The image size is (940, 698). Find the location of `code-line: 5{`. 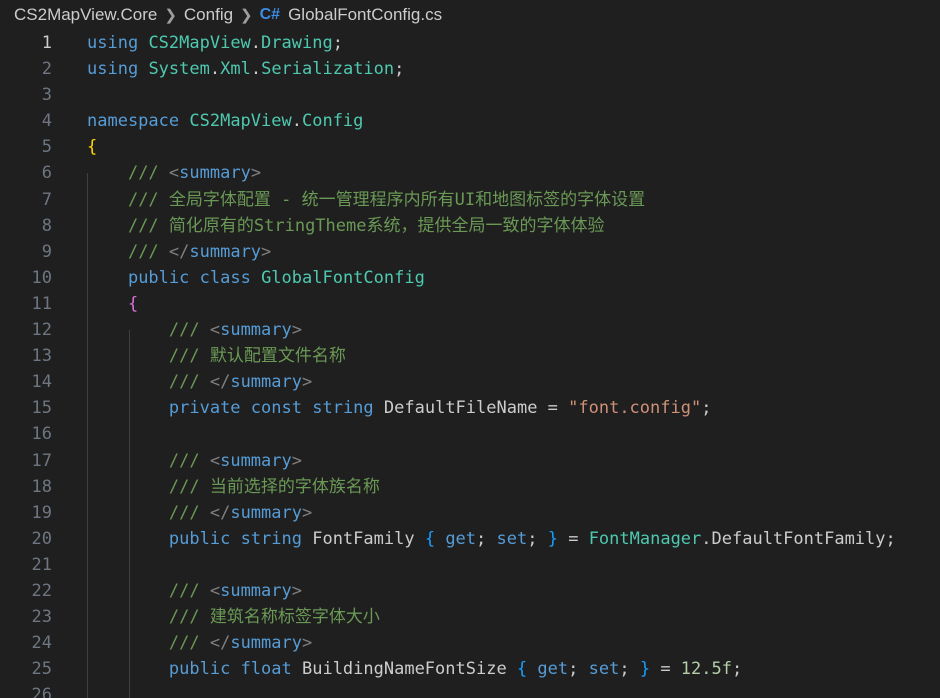

code-line: 5{ is located at coordinates (470, 147).